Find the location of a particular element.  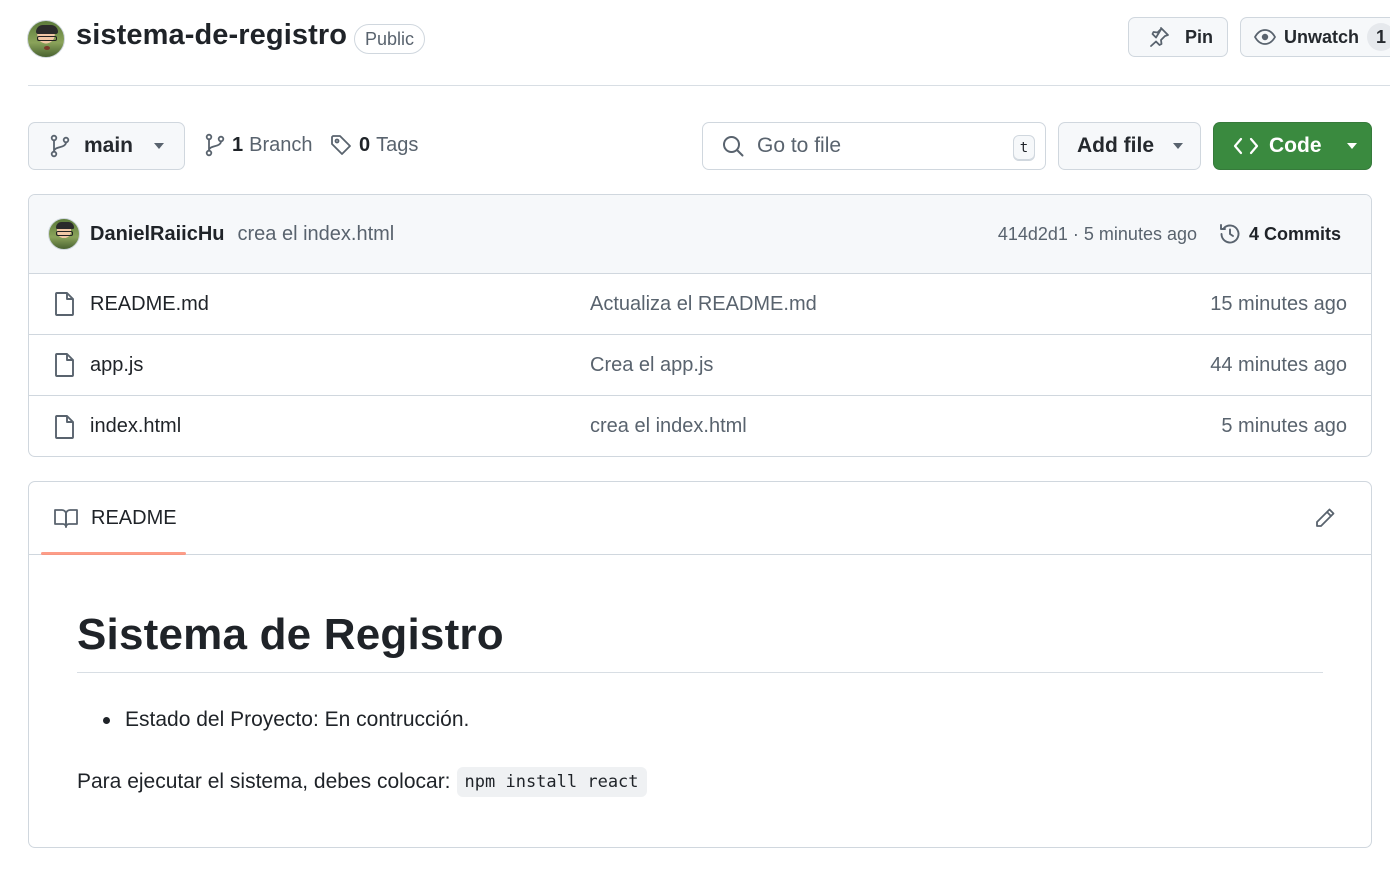

readme-header: README is located at coordinates (700, 518).